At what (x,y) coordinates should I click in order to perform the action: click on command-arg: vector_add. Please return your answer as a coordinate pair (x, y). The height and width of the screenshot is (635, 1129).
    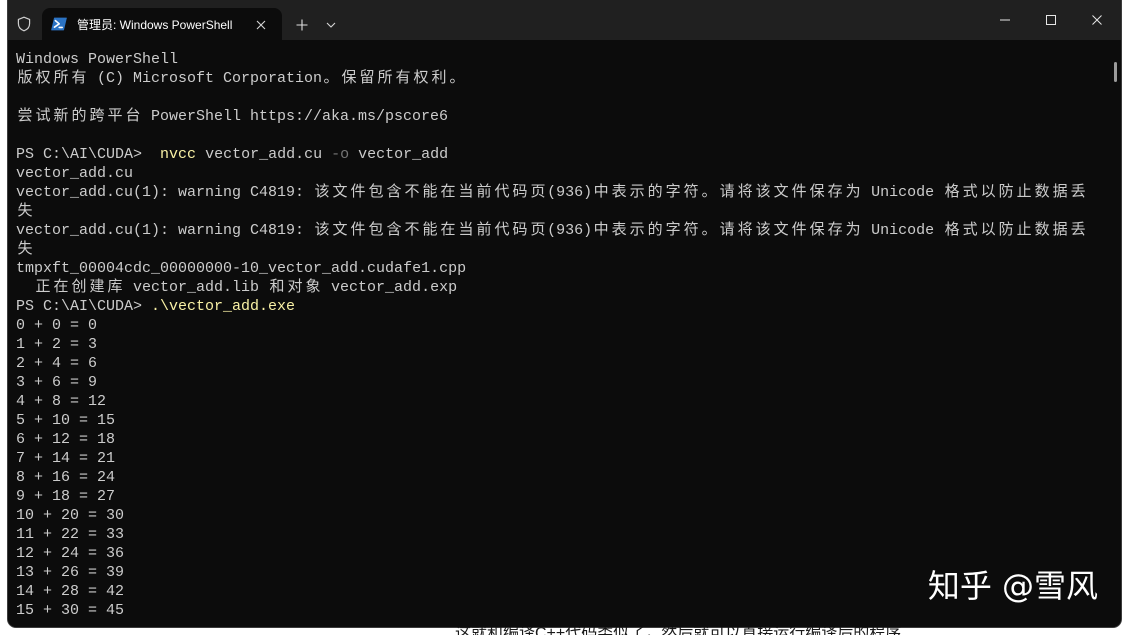
    Looking at the image, I should click on (403, 154).